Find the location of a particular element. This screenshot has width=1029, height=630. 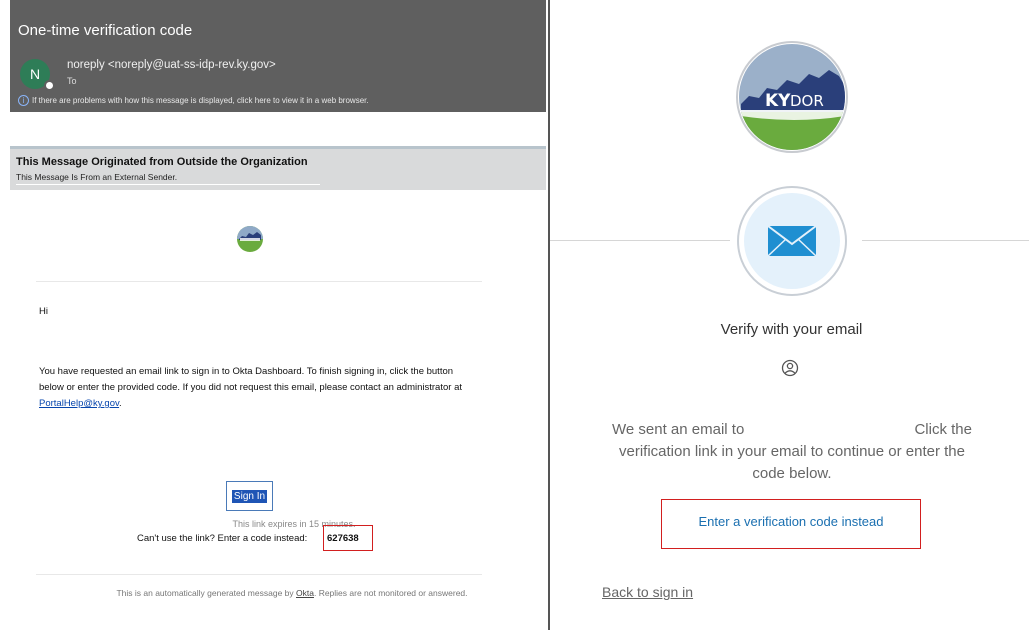

email-authenticator-badge-inner is located at coordinates (792, 241).